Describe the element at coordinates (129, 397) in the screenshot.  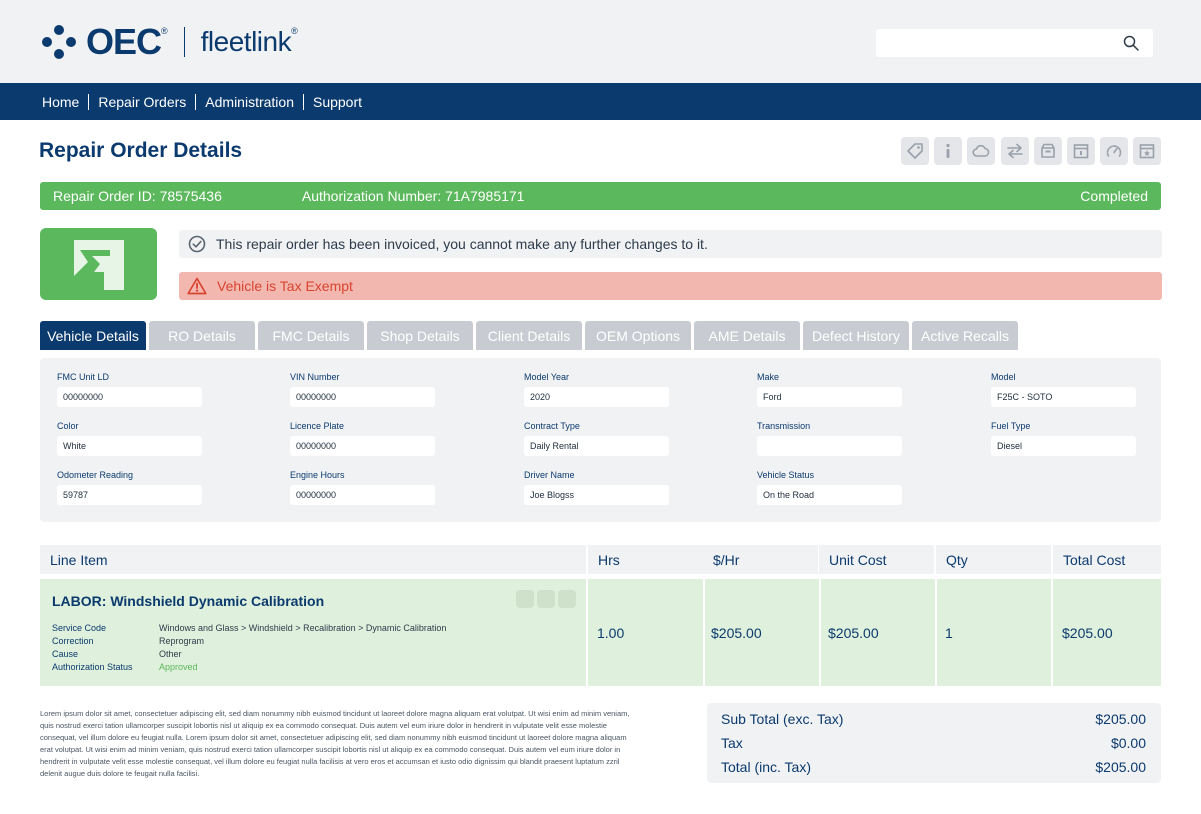
I see `fmc-unit-input: 00000000` at that location.